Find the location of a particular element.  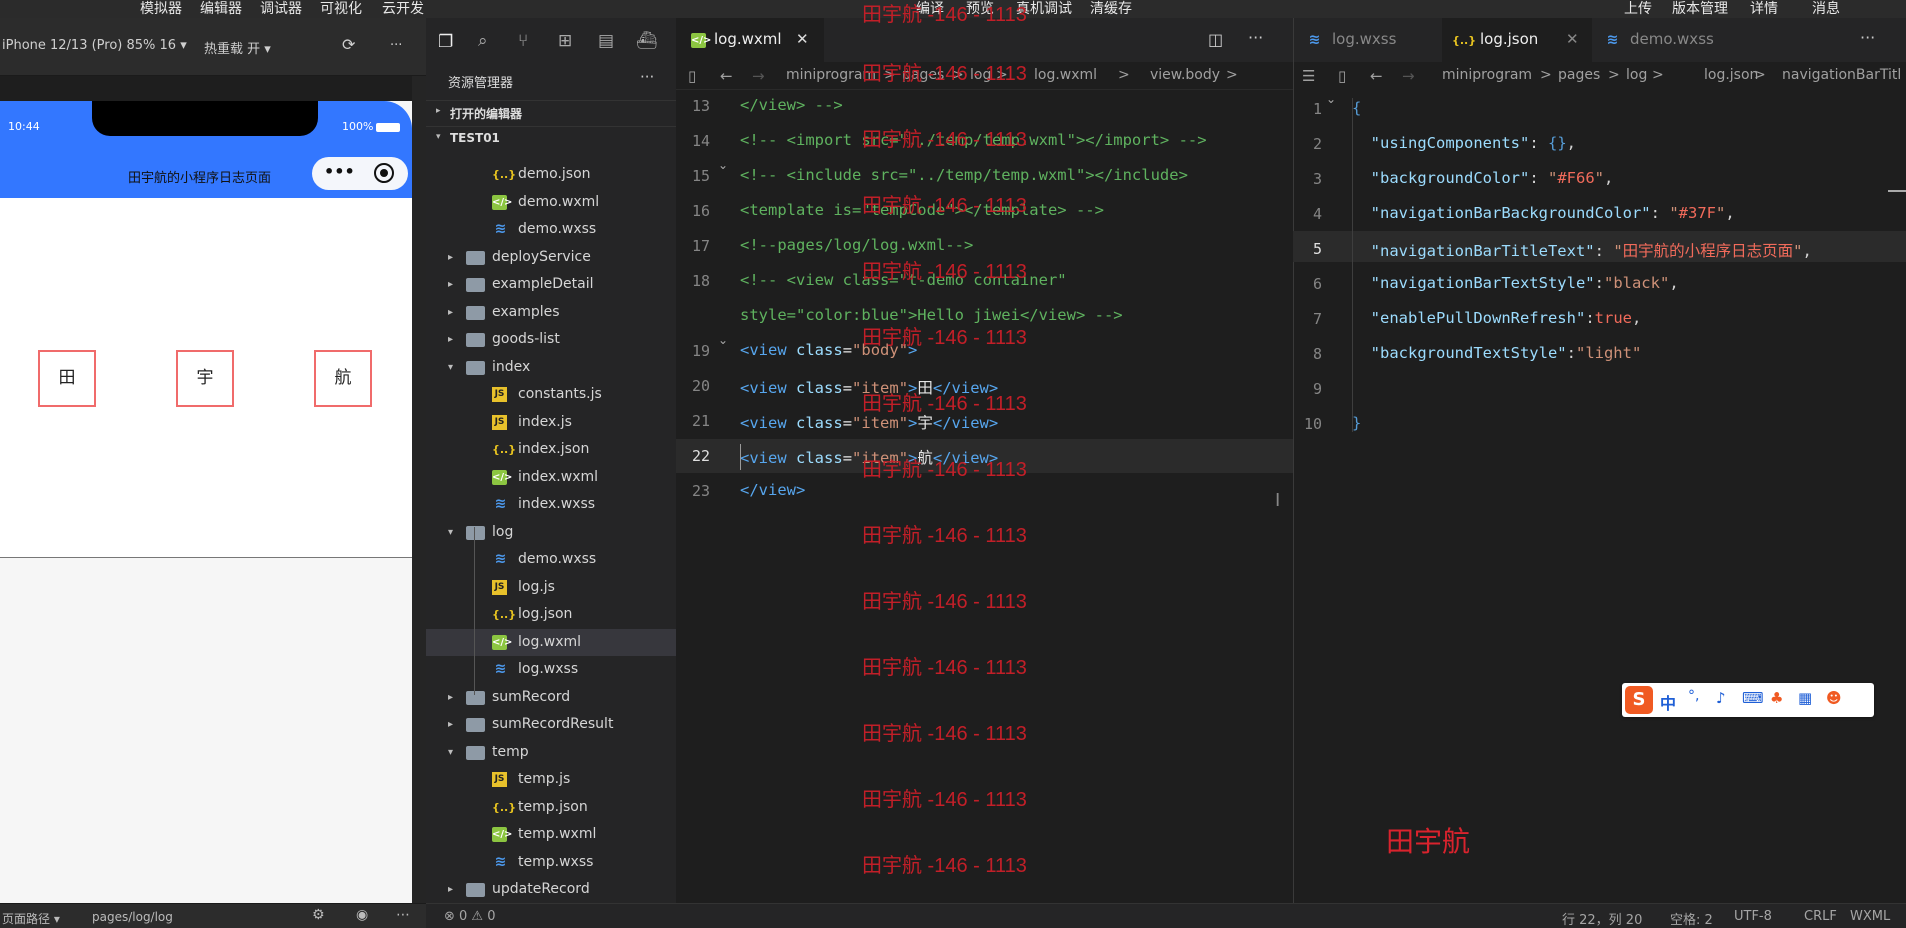

more-icon: ⋯ is located at coordinates (403, 915).